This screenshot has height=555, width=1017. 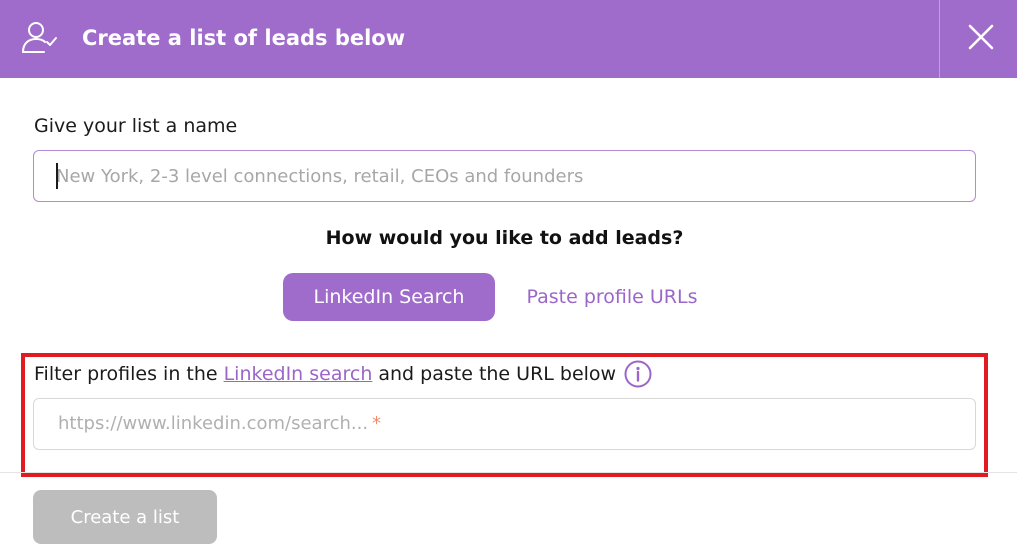 What do you see at coordinates (504, 238) in the screenshot?
I see `add-leads-question: How would you like to add leads?` at bounding box center [504, 238].